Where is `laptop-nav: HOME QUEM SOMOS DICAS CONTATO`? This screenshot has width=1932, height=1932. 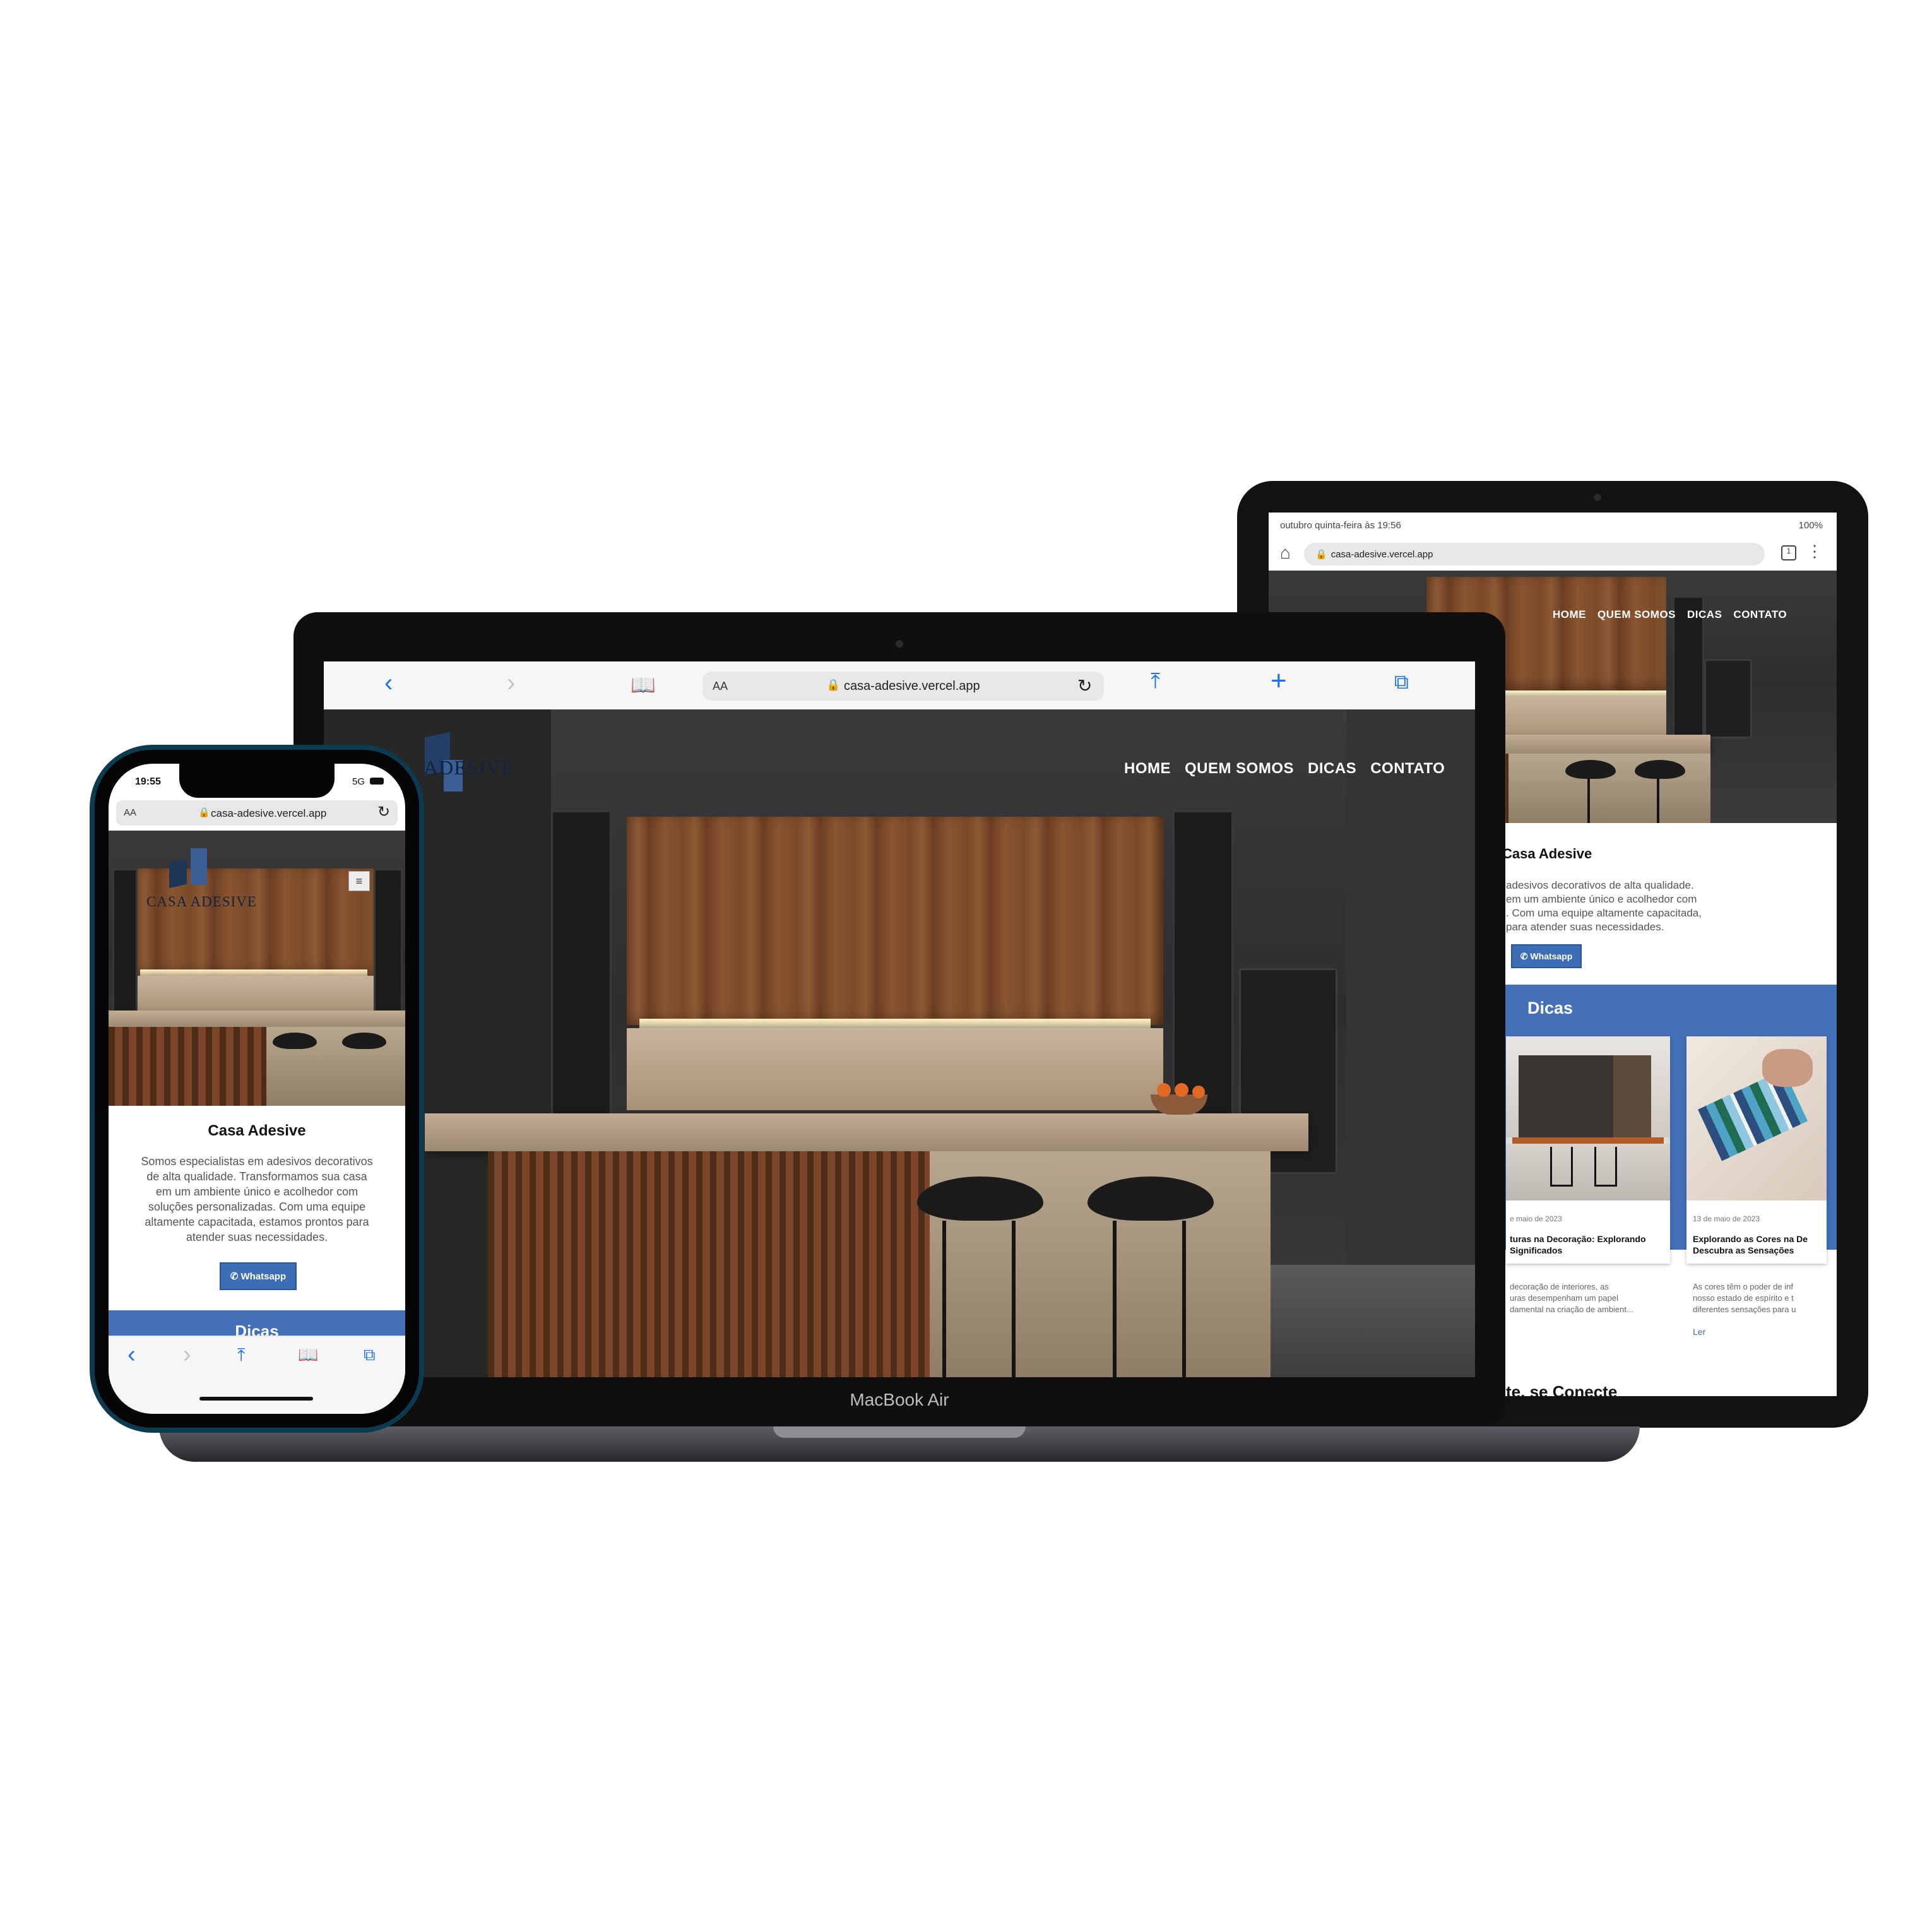 laptop-nav: HOME QUEM SOMOS DICAS CONTATO is located at coordinates (1284, 769).